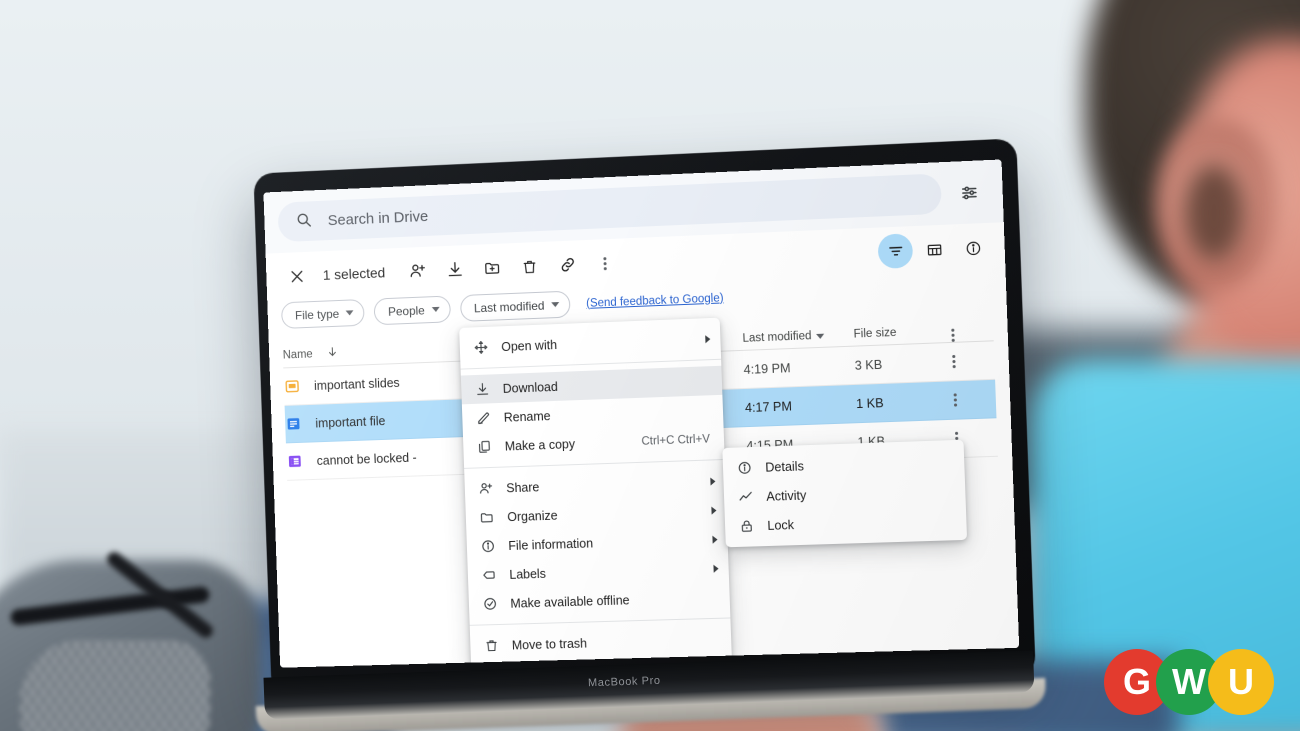 The image size is (1300, 731). I want to click on chip-file-type: File type, so click(323, 313).